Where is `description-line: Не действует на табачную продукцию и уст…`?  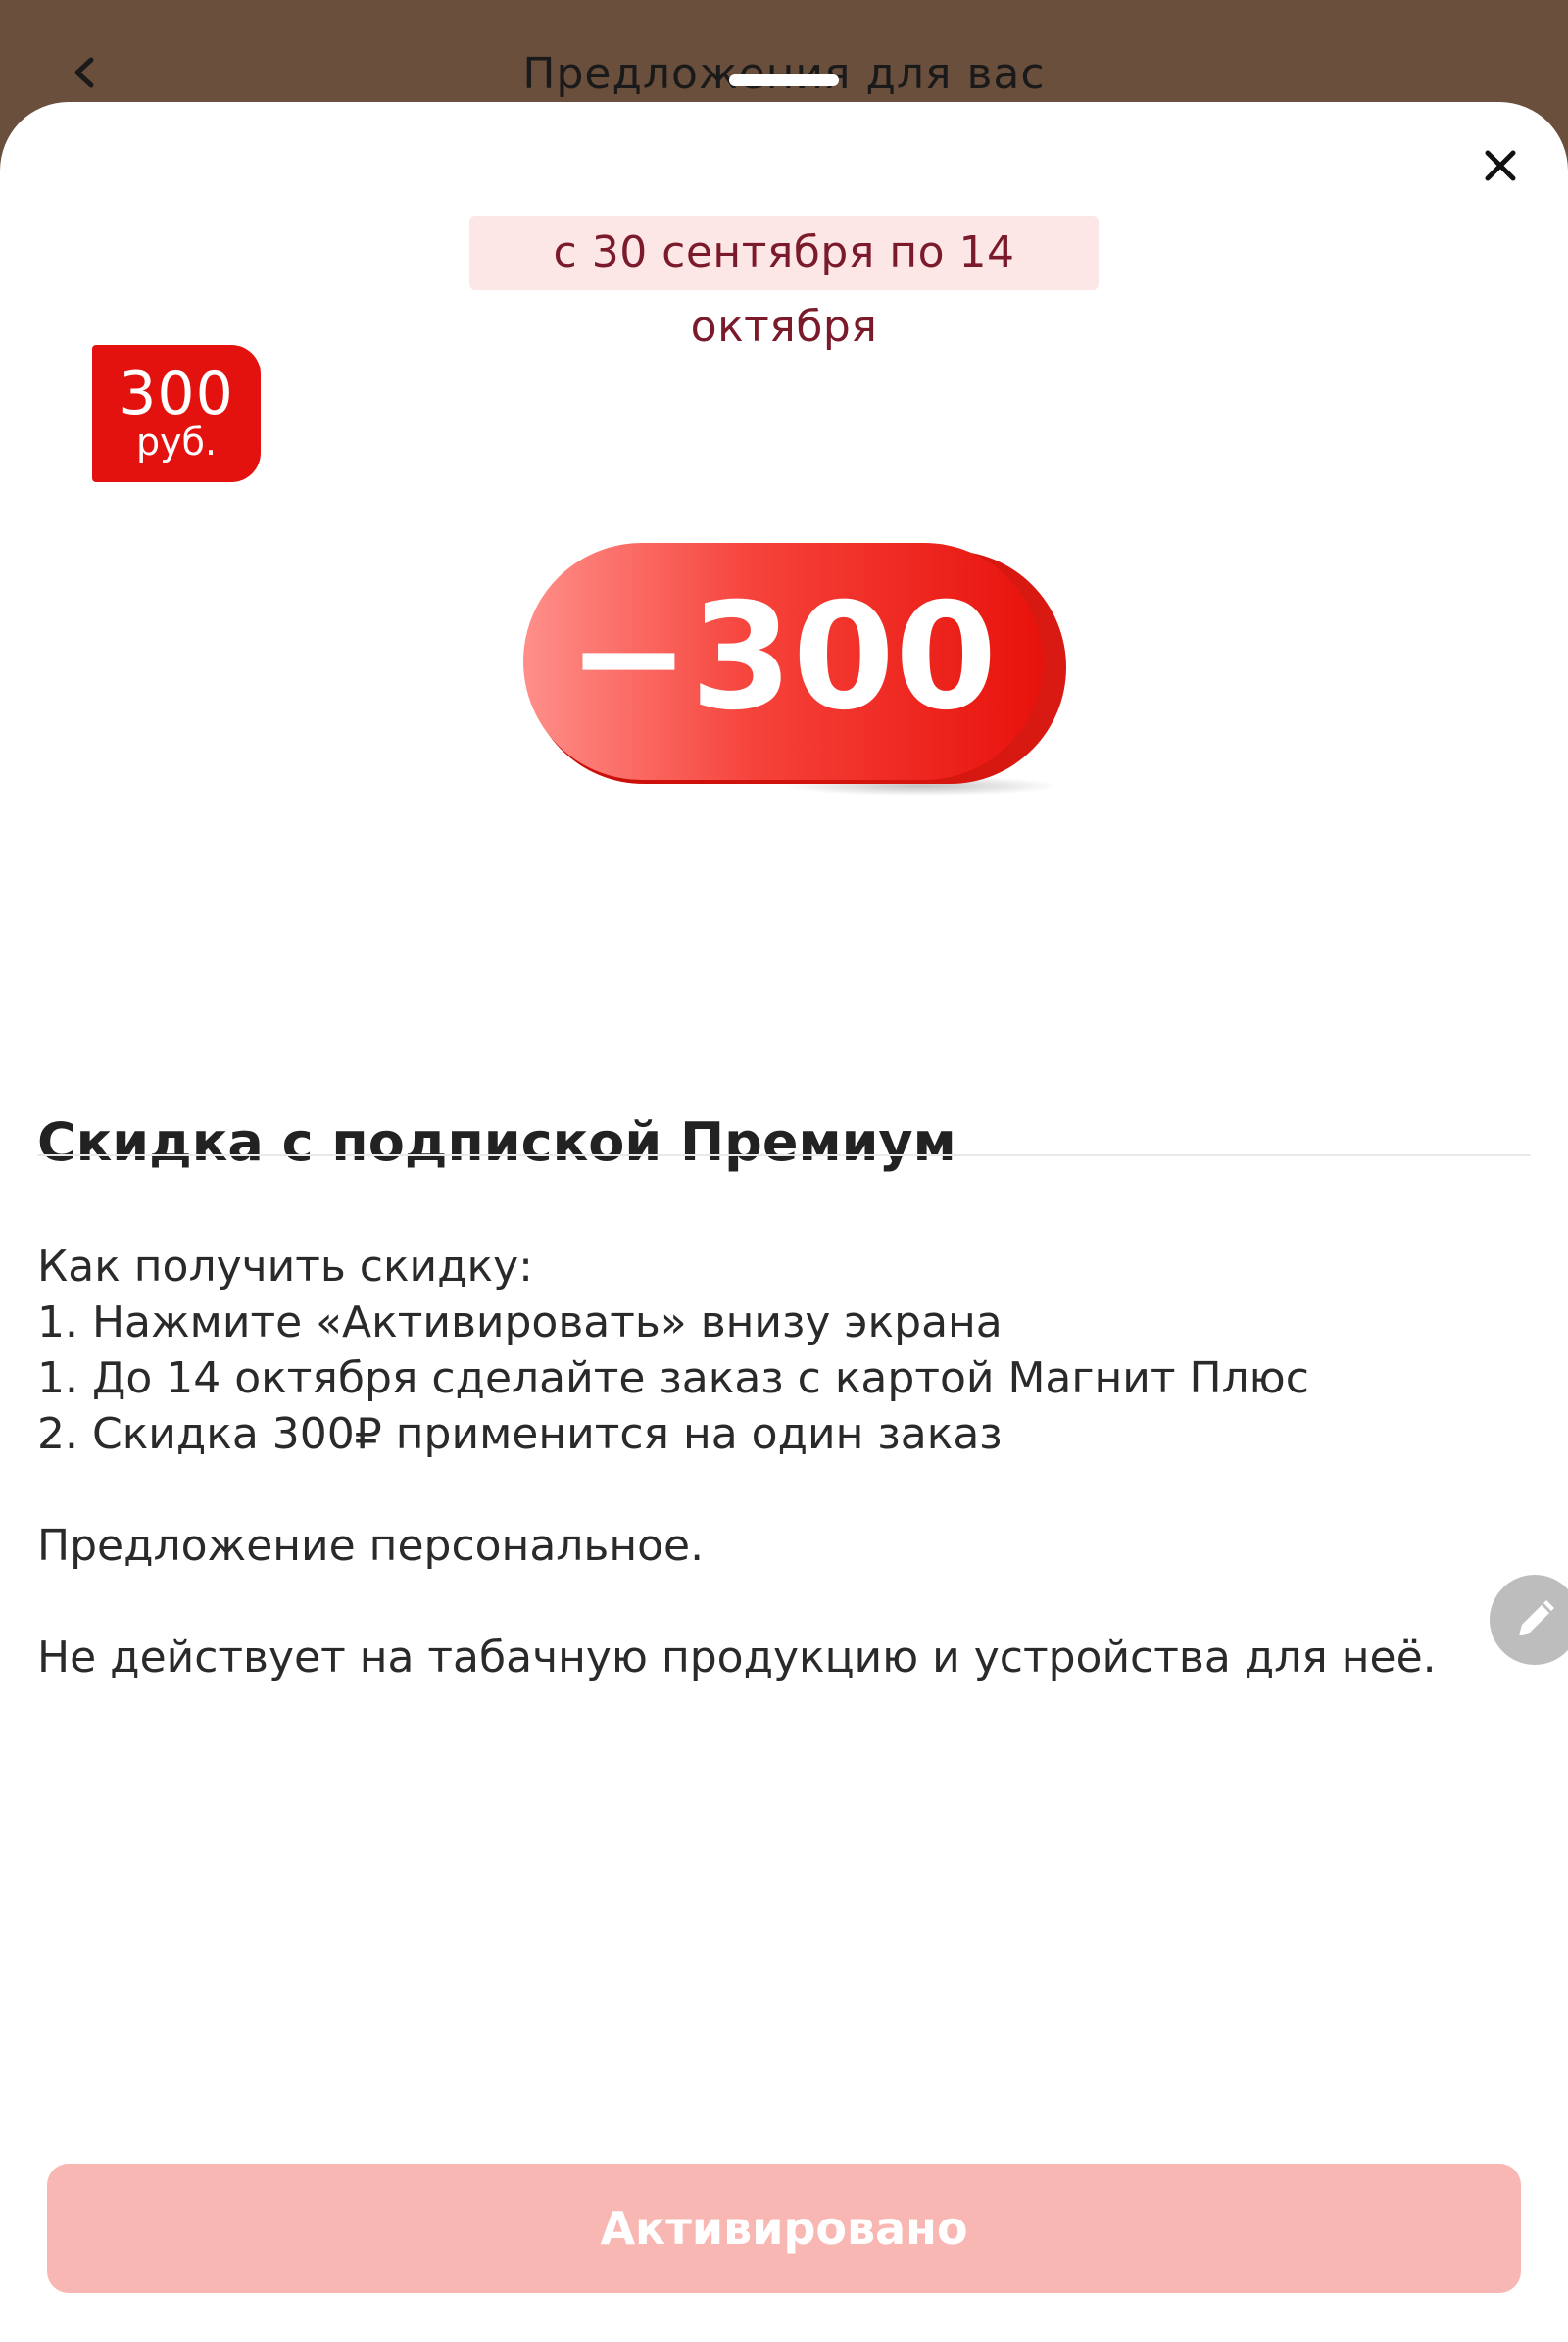
description-line: Не действует на табачную продукцию и уст… is located at coordinates (737, 1658).